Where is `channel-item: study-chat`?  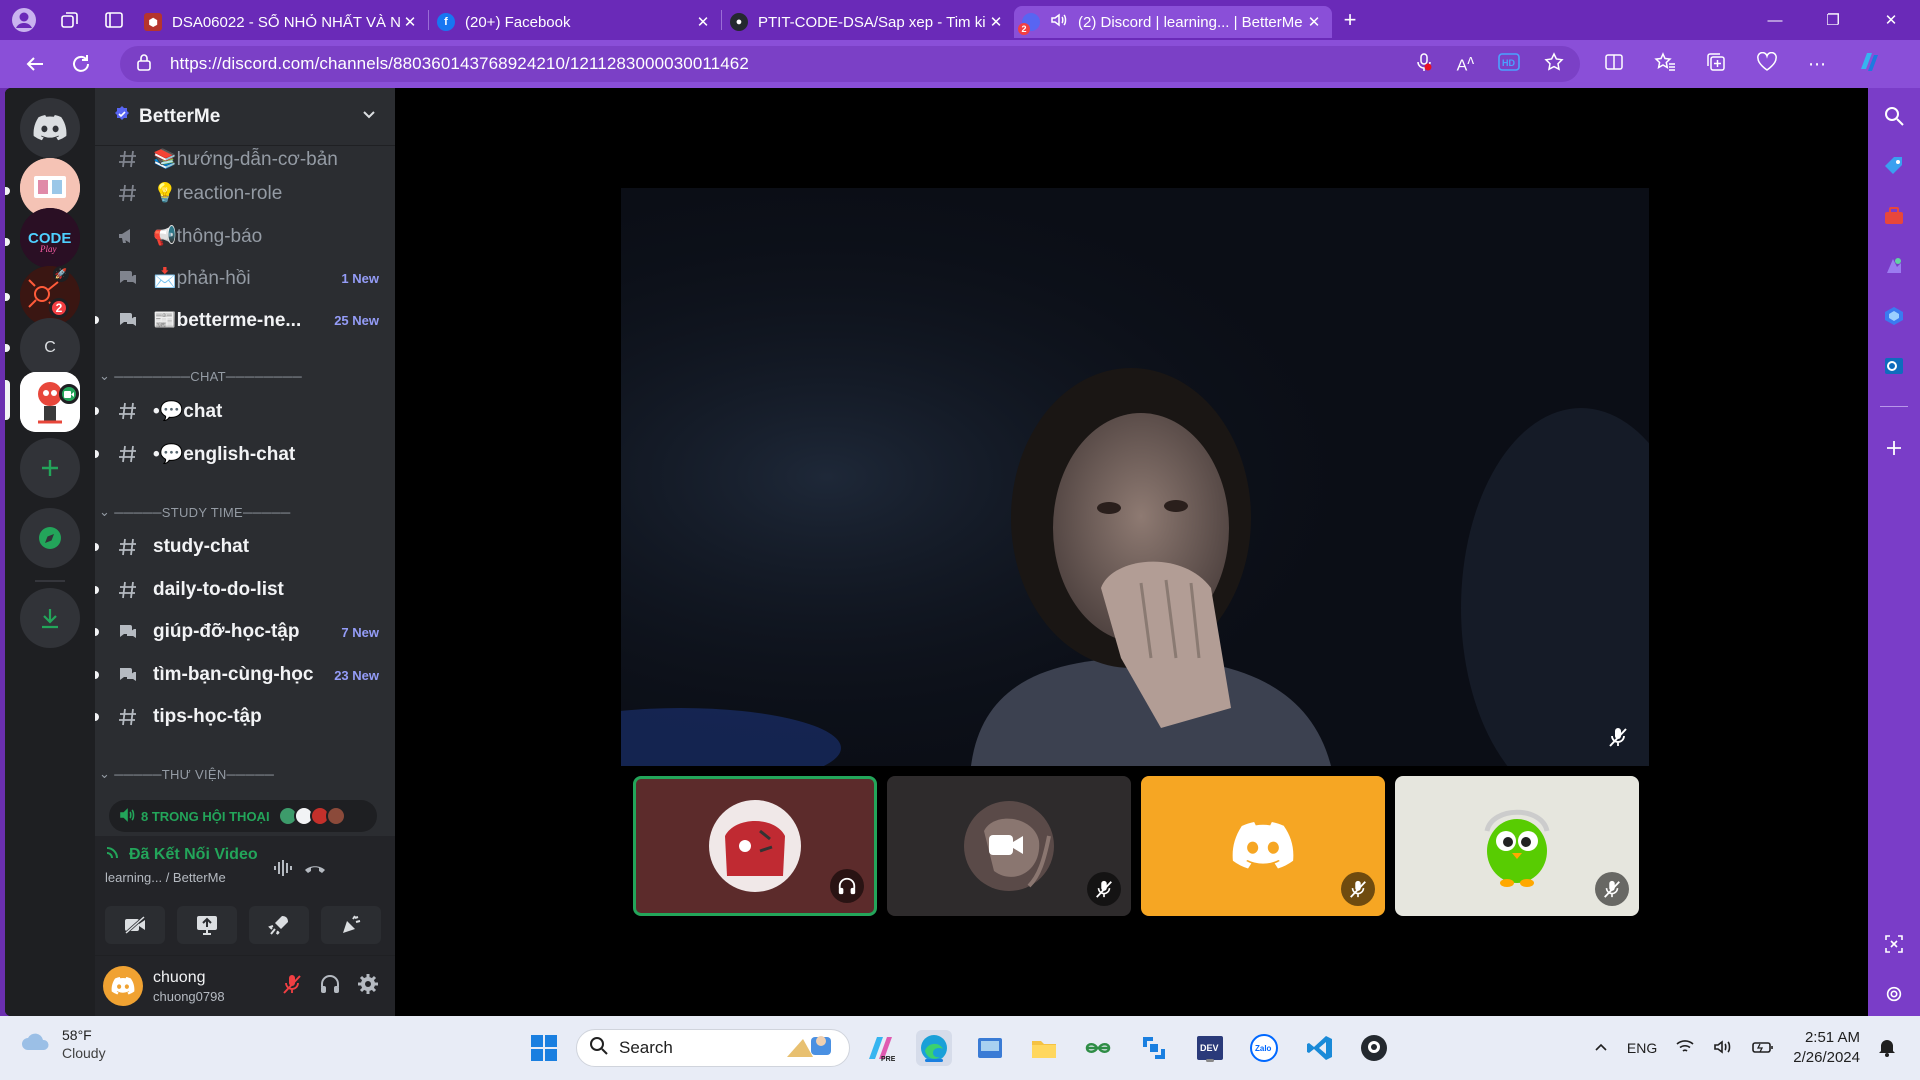
channel-item: study-chat is located at coordinates (241, 547).